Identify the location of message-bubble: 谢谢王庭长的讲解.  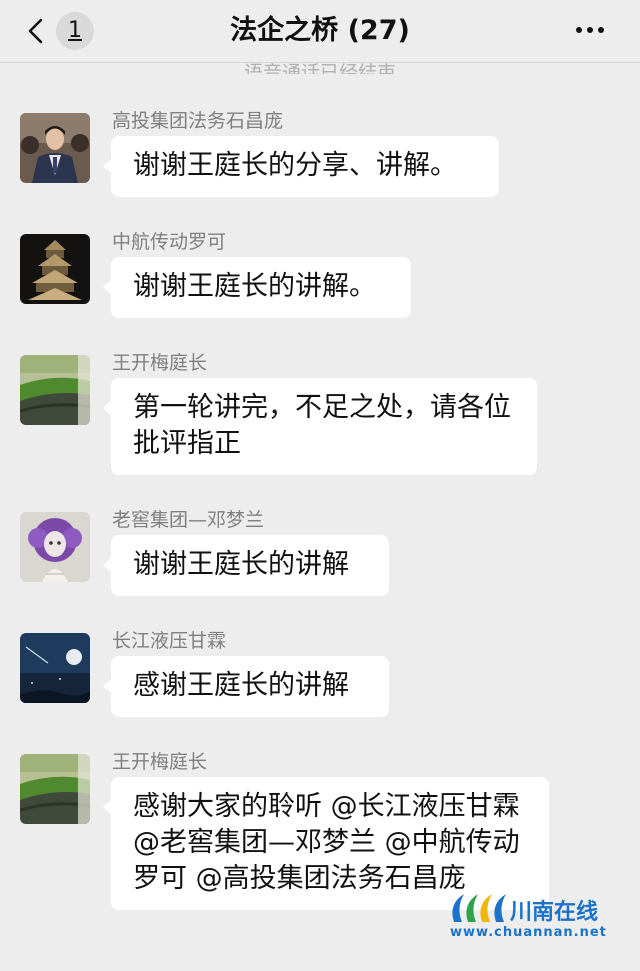
(246, 565).